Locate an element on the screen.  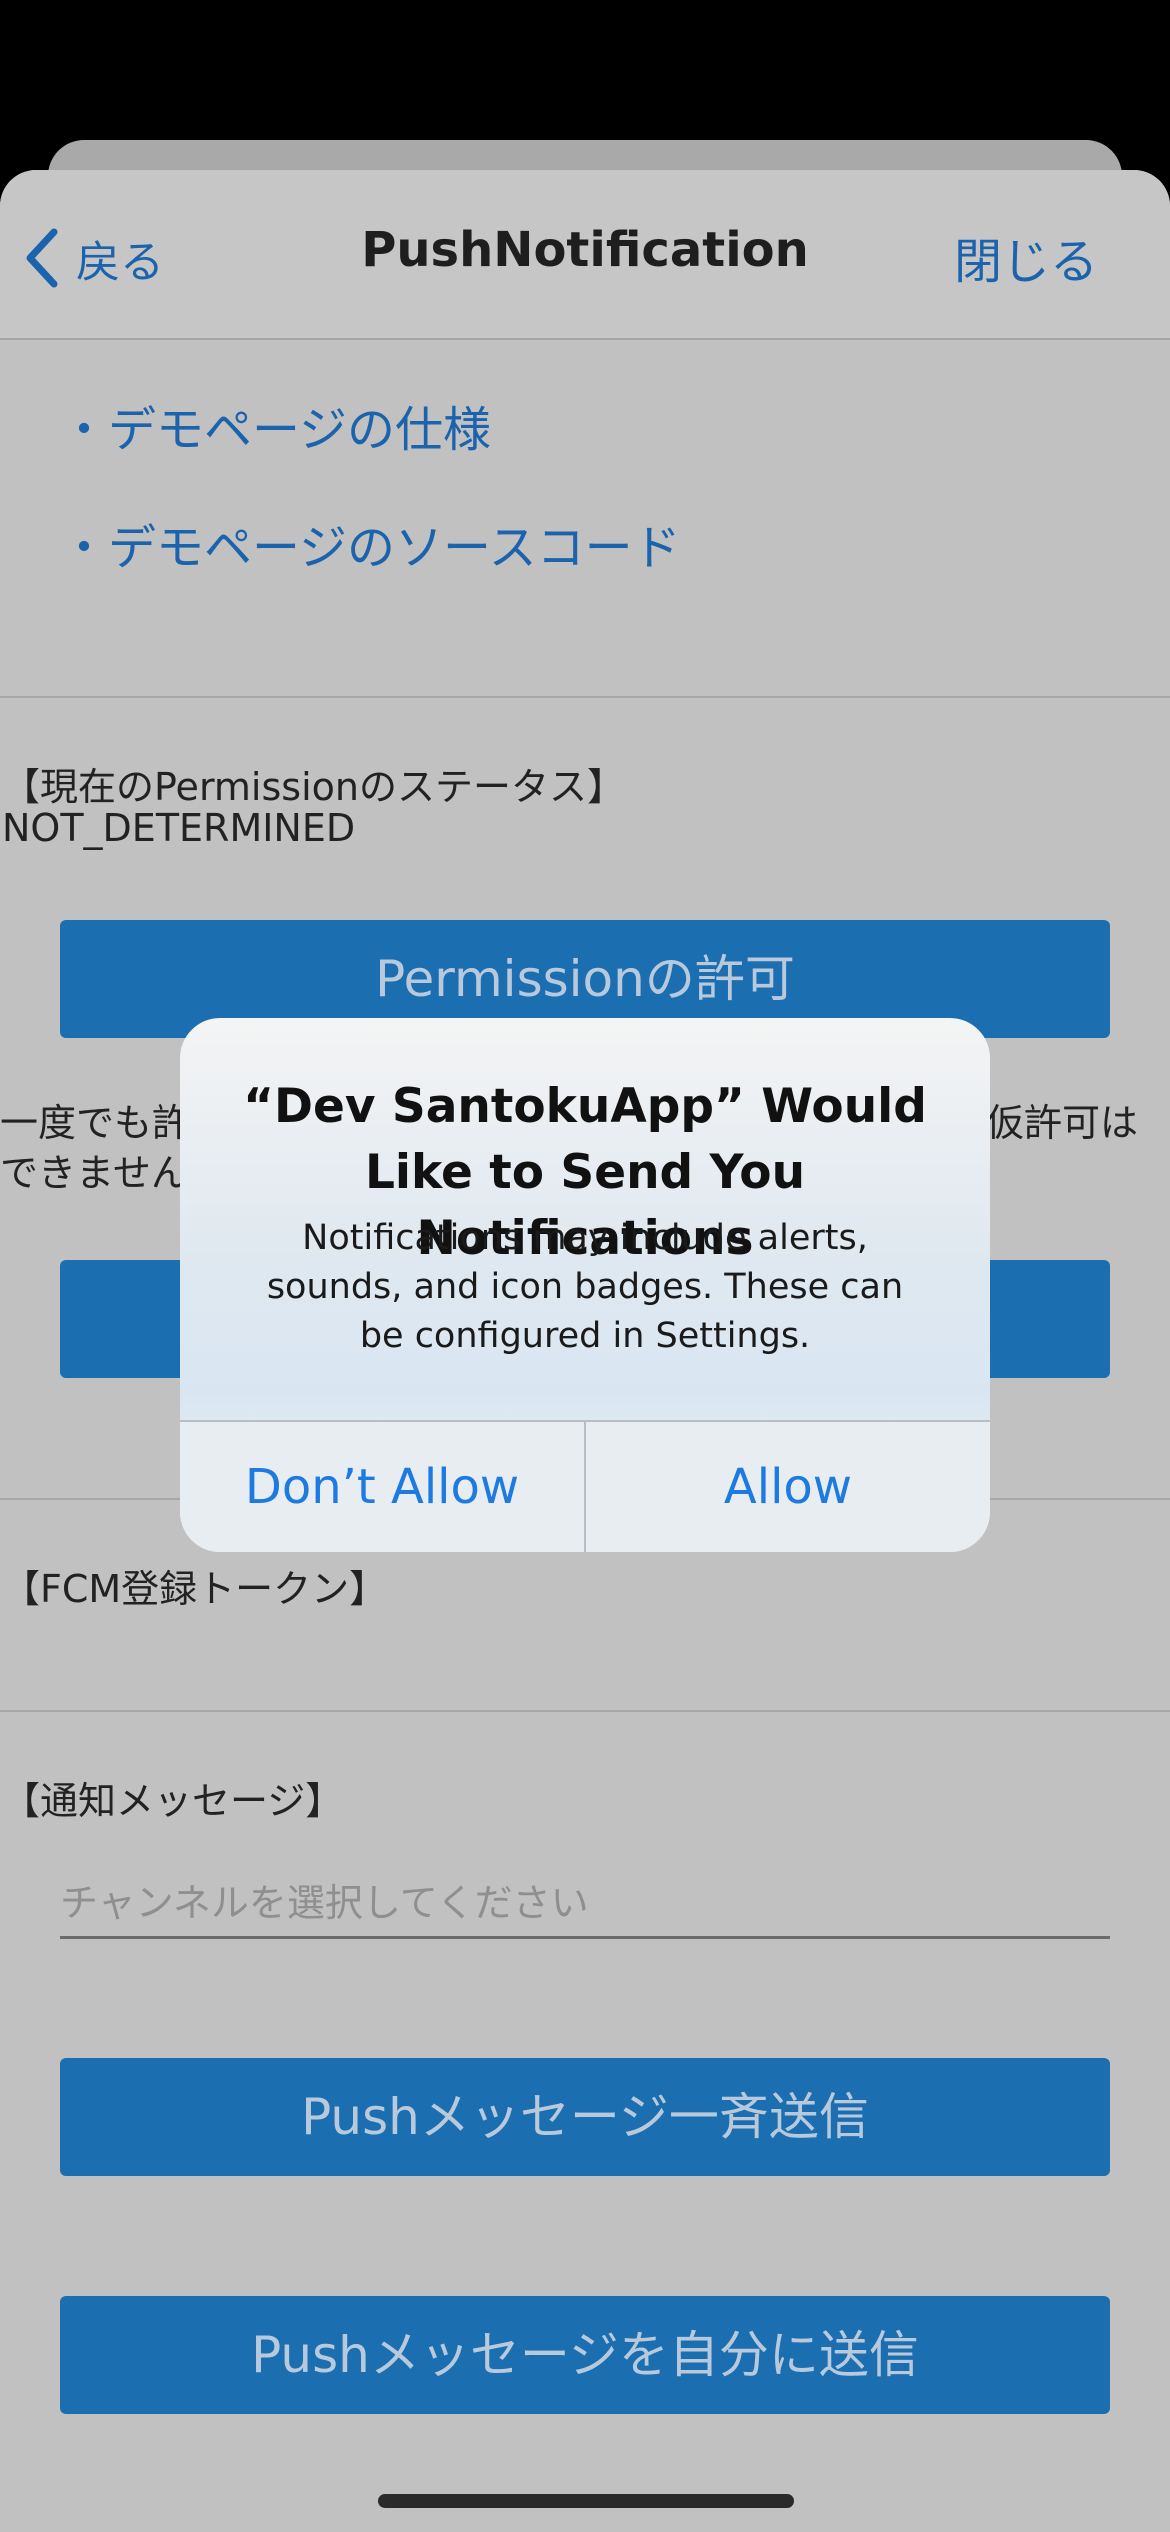
alert-message-line3: be configured in Settings. is located at coordinates (585, 1336).